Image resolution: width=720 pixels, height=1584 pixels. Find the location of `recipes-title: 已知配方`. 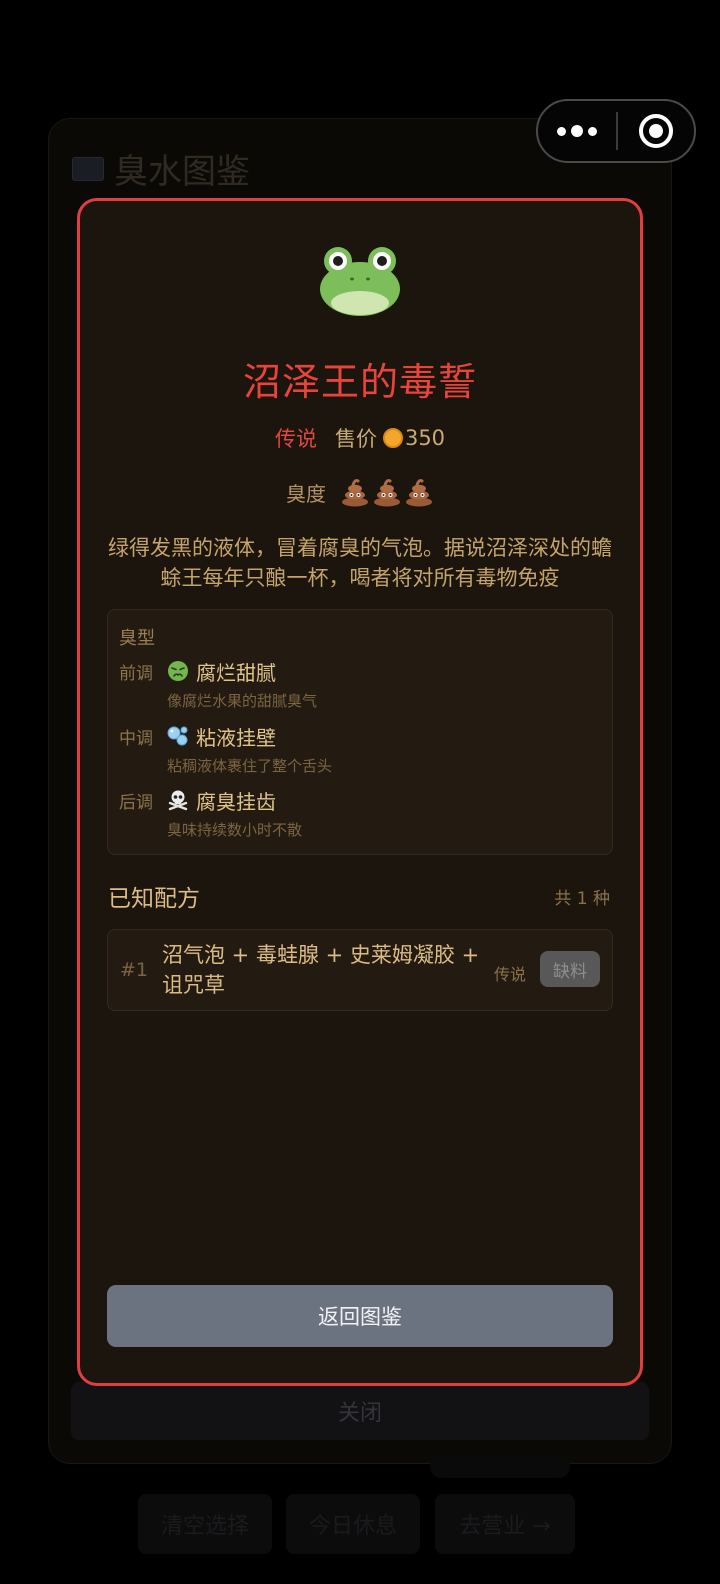

recipes-title: 已知配方 is located at coordinates (154, 899).